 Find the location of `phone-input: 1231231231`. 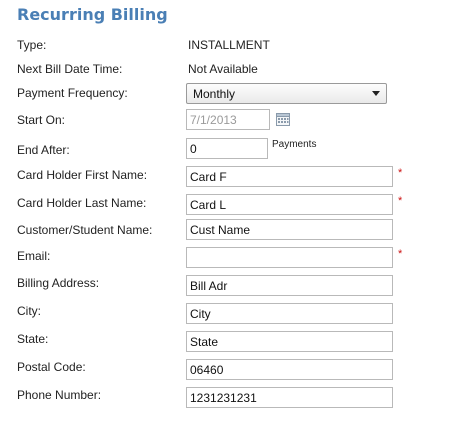

phone-input: 1231231231 is located at coordinates (289, 397).